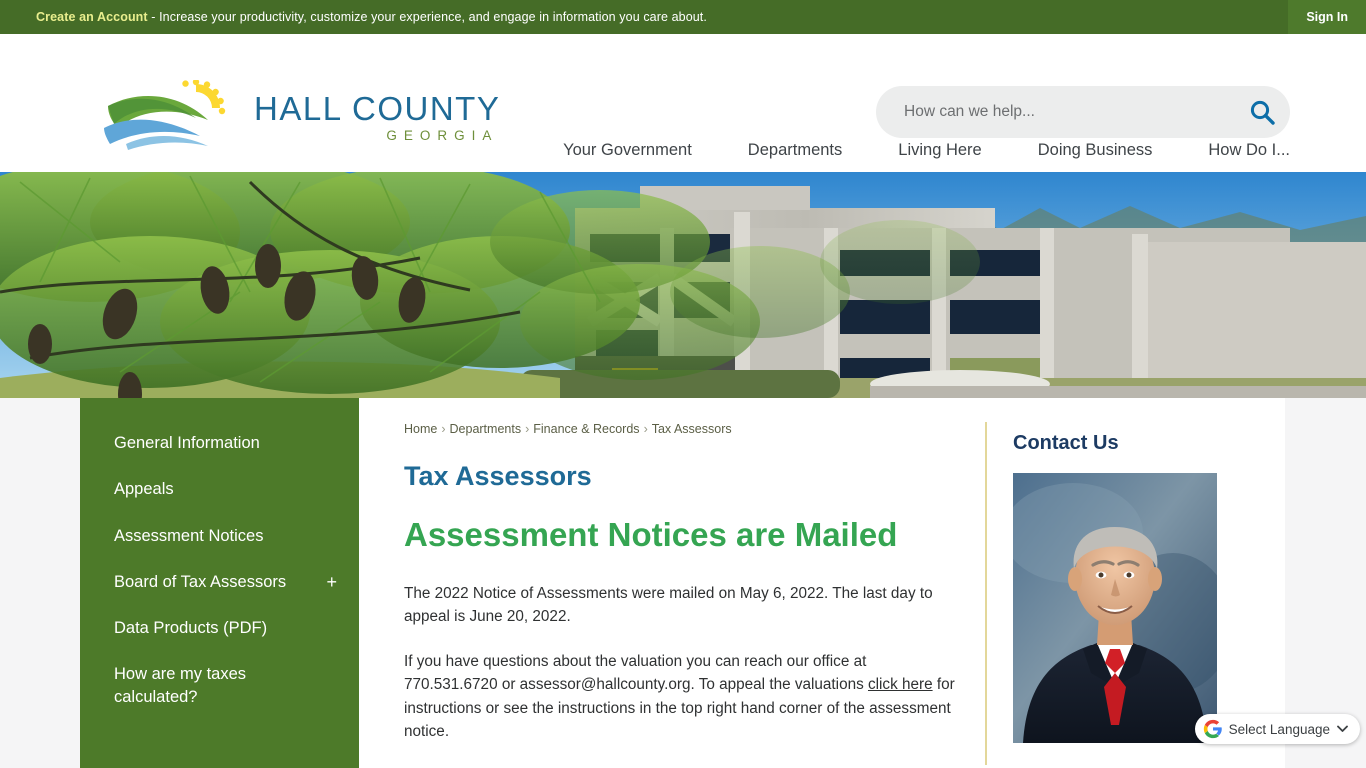 The width and height of the screenshot is (1366, 768). What do you see at coordinates (219, 685) in the screenshot?
I see `sidebar-item-how-are-my-taxes-calculated: How are my taxes calculated?` at bounding box center [219, 685].